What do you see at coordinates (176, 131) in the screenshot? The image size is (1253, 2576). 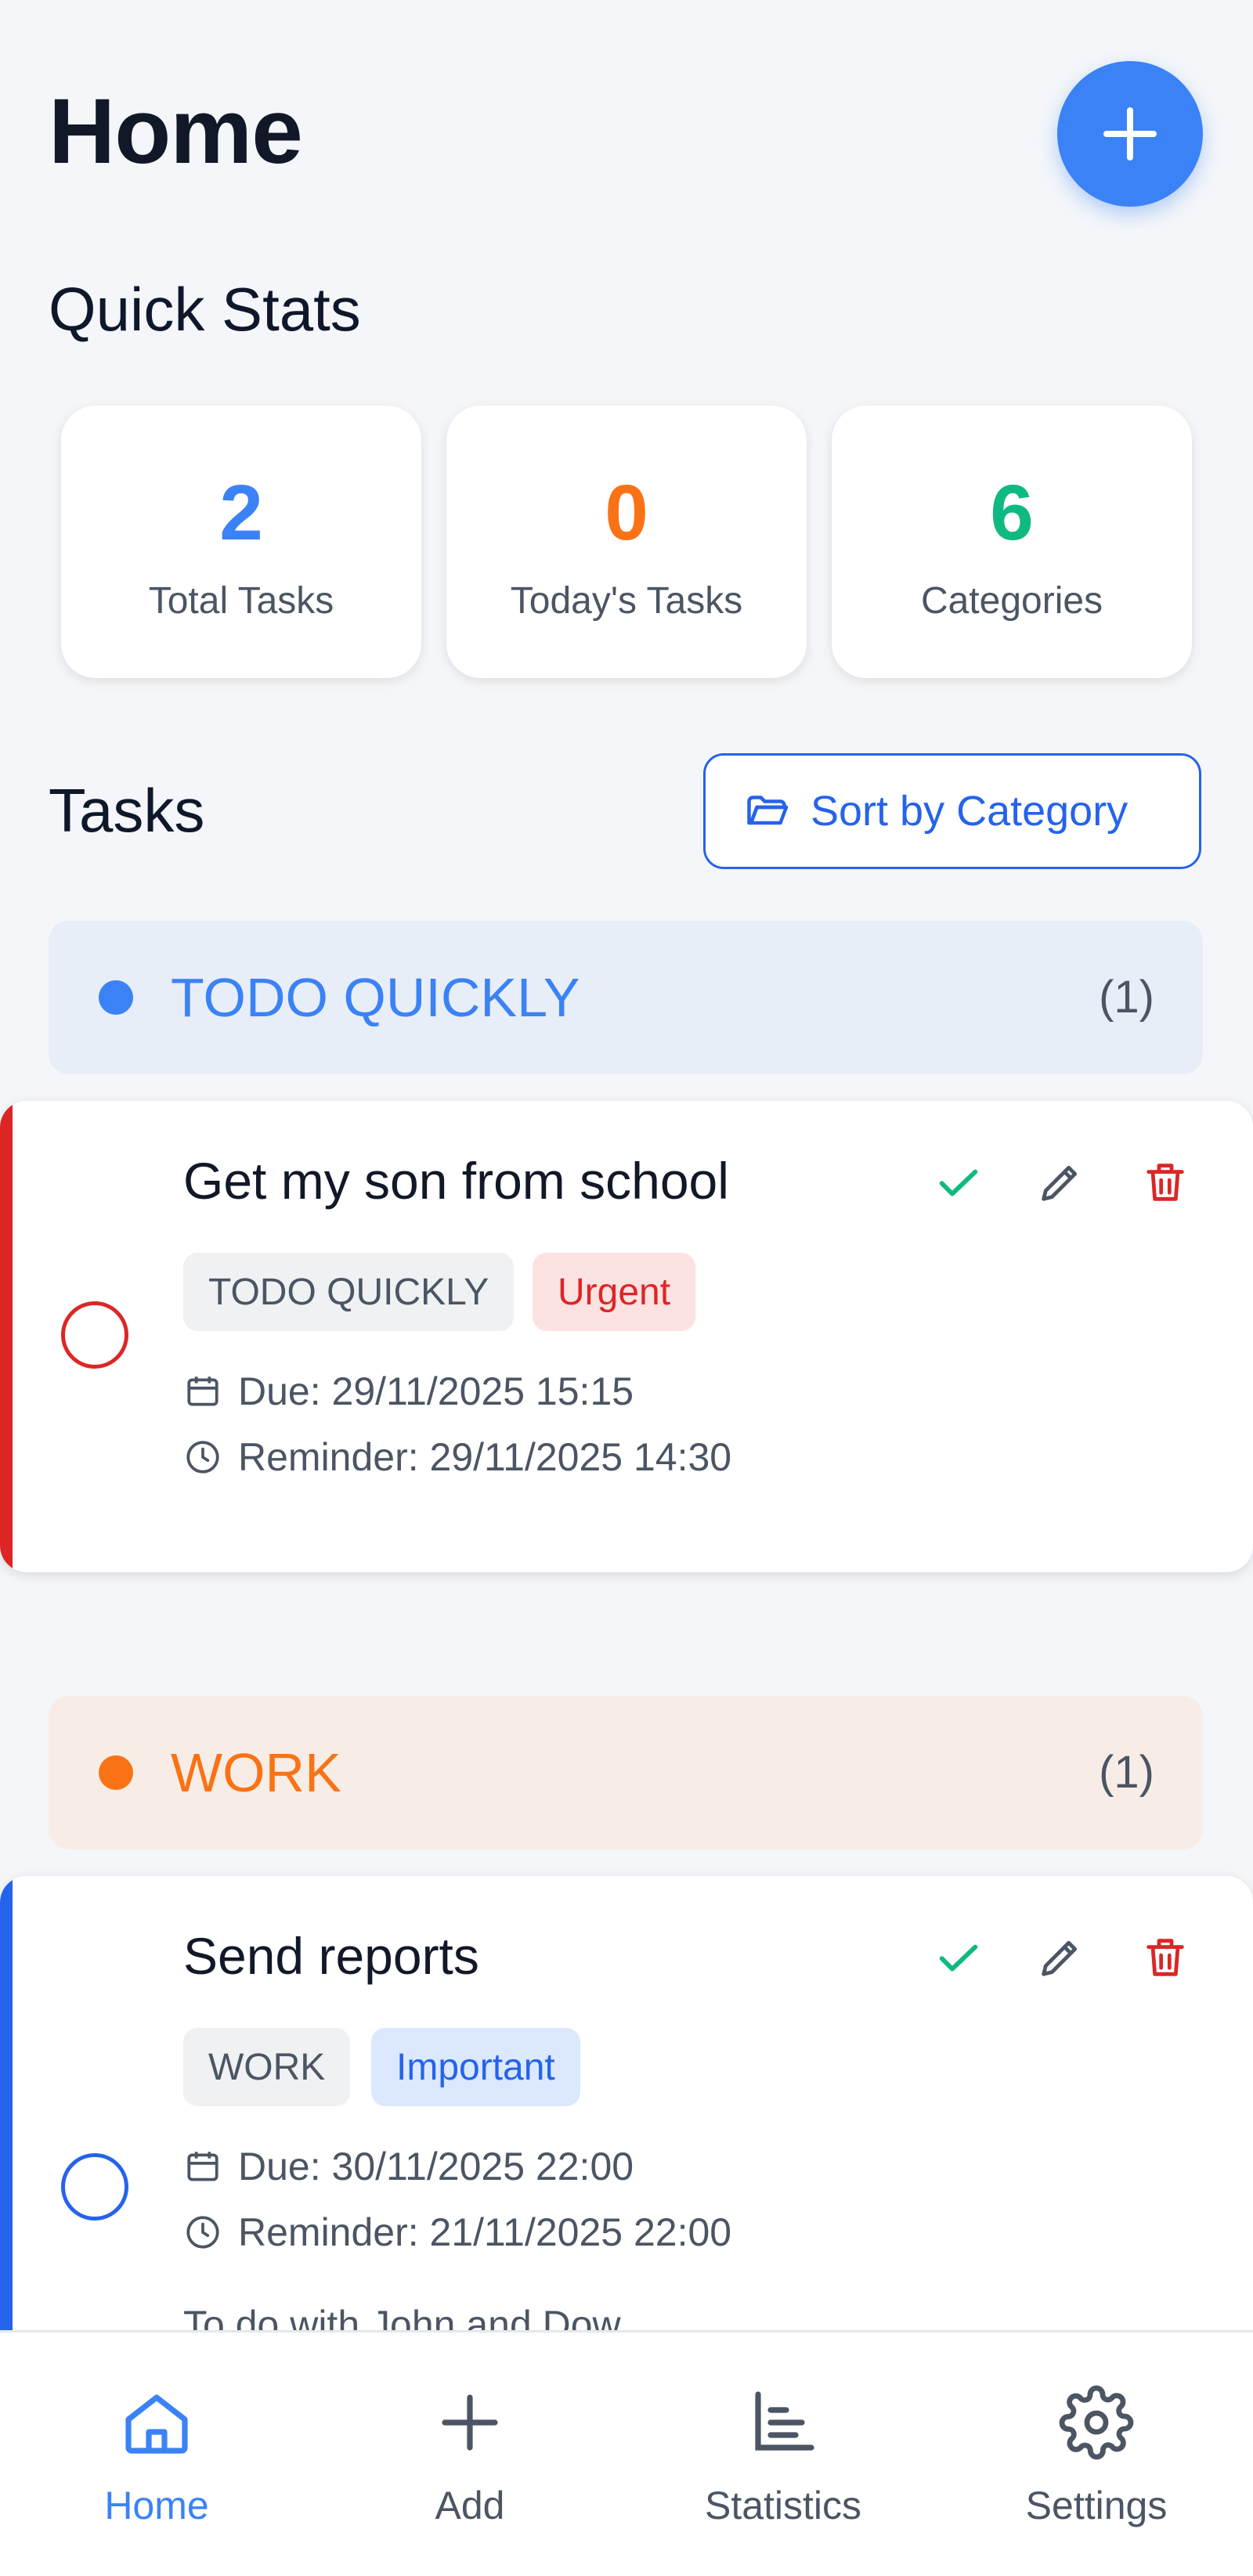 I see `page-title: Home` at bounding box center [176, 131].